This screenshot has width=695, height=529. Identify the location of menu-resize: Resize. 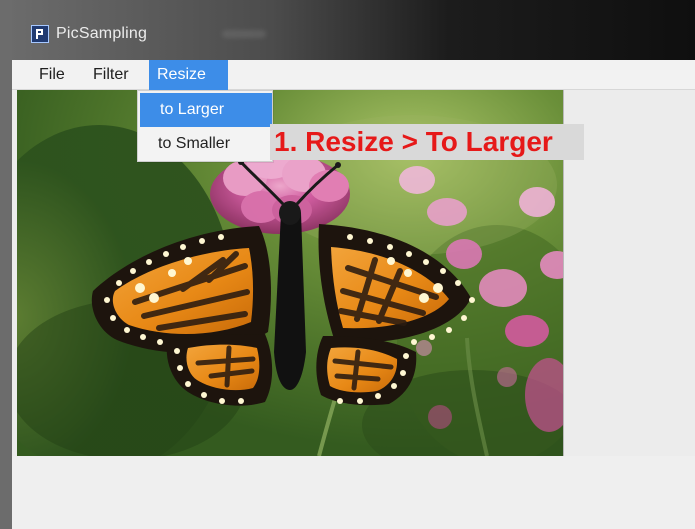
(188, 75).